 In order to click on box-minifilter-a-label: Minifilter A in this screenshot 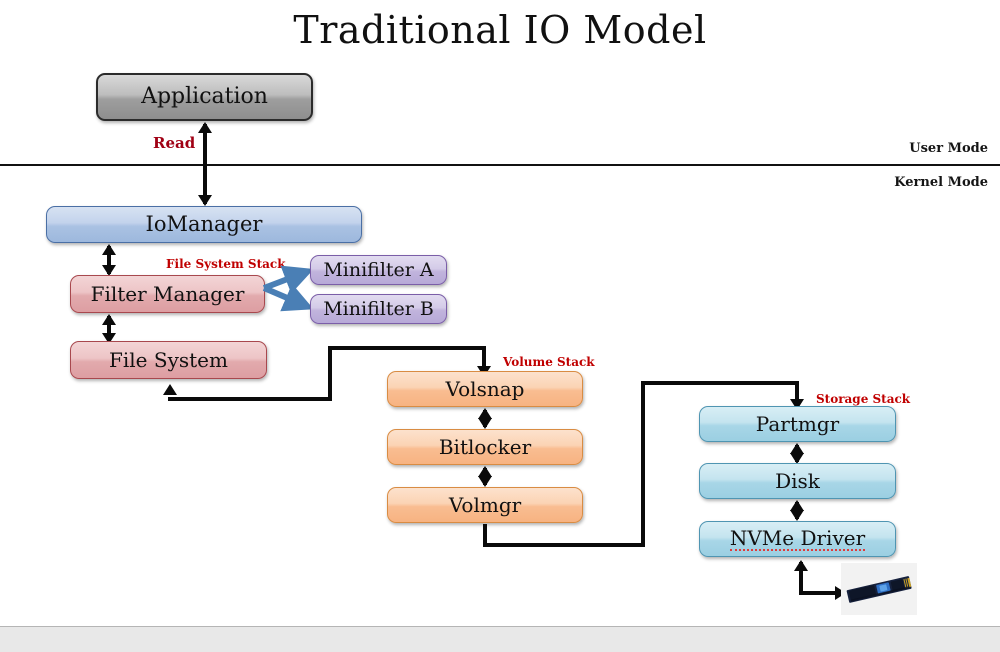, I will do `click(378, 269)`.